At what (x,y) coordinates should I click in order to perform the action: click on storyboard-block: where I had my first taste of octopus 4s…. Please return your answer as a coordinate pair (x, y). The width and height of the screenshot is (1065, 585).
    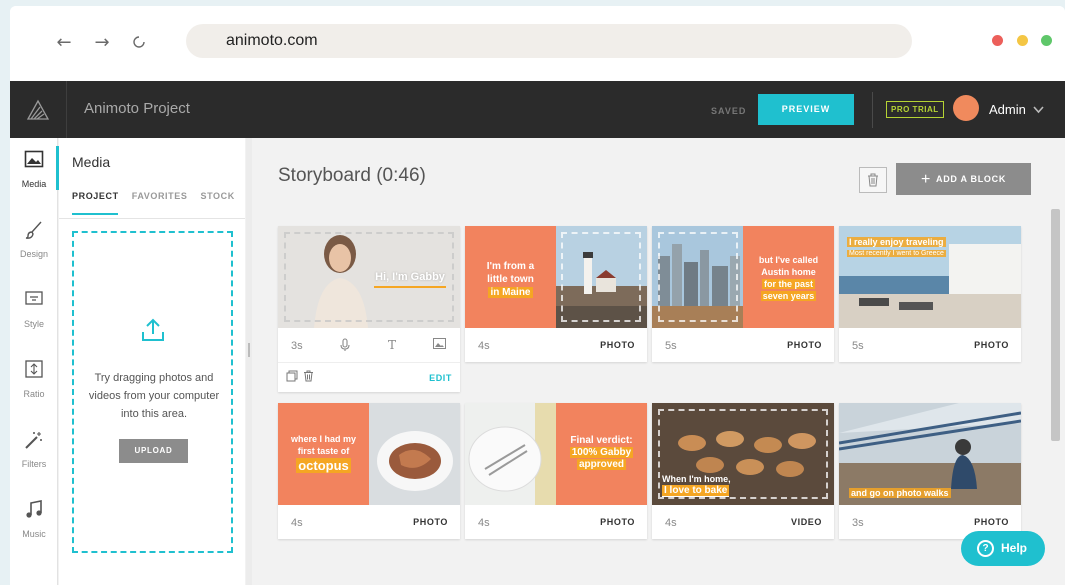
    Looking at the image, I should click on (369, 471).